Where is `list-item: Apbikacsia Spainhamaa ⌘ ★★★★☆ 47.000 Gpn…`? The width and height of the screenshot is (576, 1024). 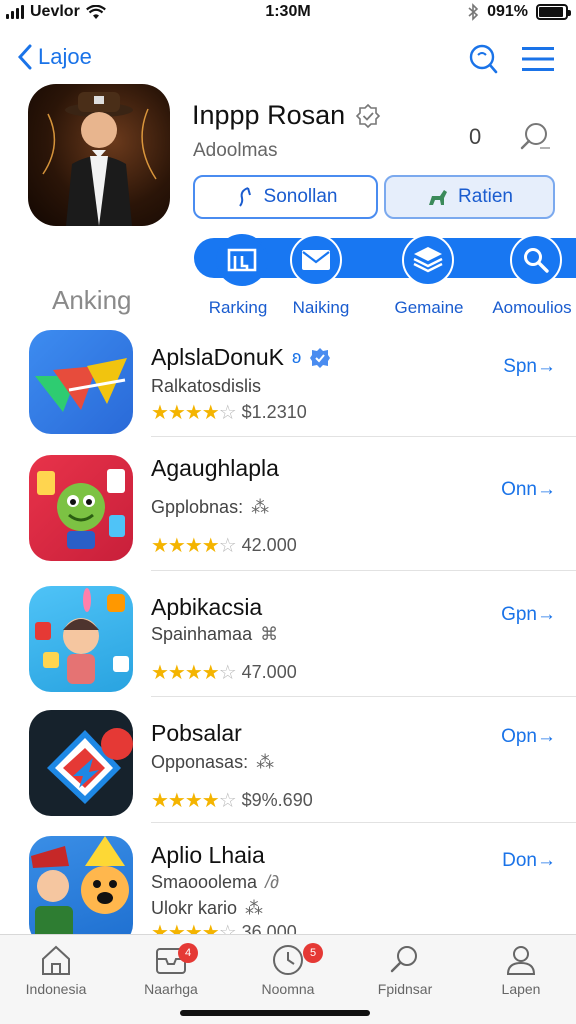
list-item: Apbikacsia Spainhamaa ⌘ ★★★★☆ 47.000 Gpn… is located at coordinates (288, 639).